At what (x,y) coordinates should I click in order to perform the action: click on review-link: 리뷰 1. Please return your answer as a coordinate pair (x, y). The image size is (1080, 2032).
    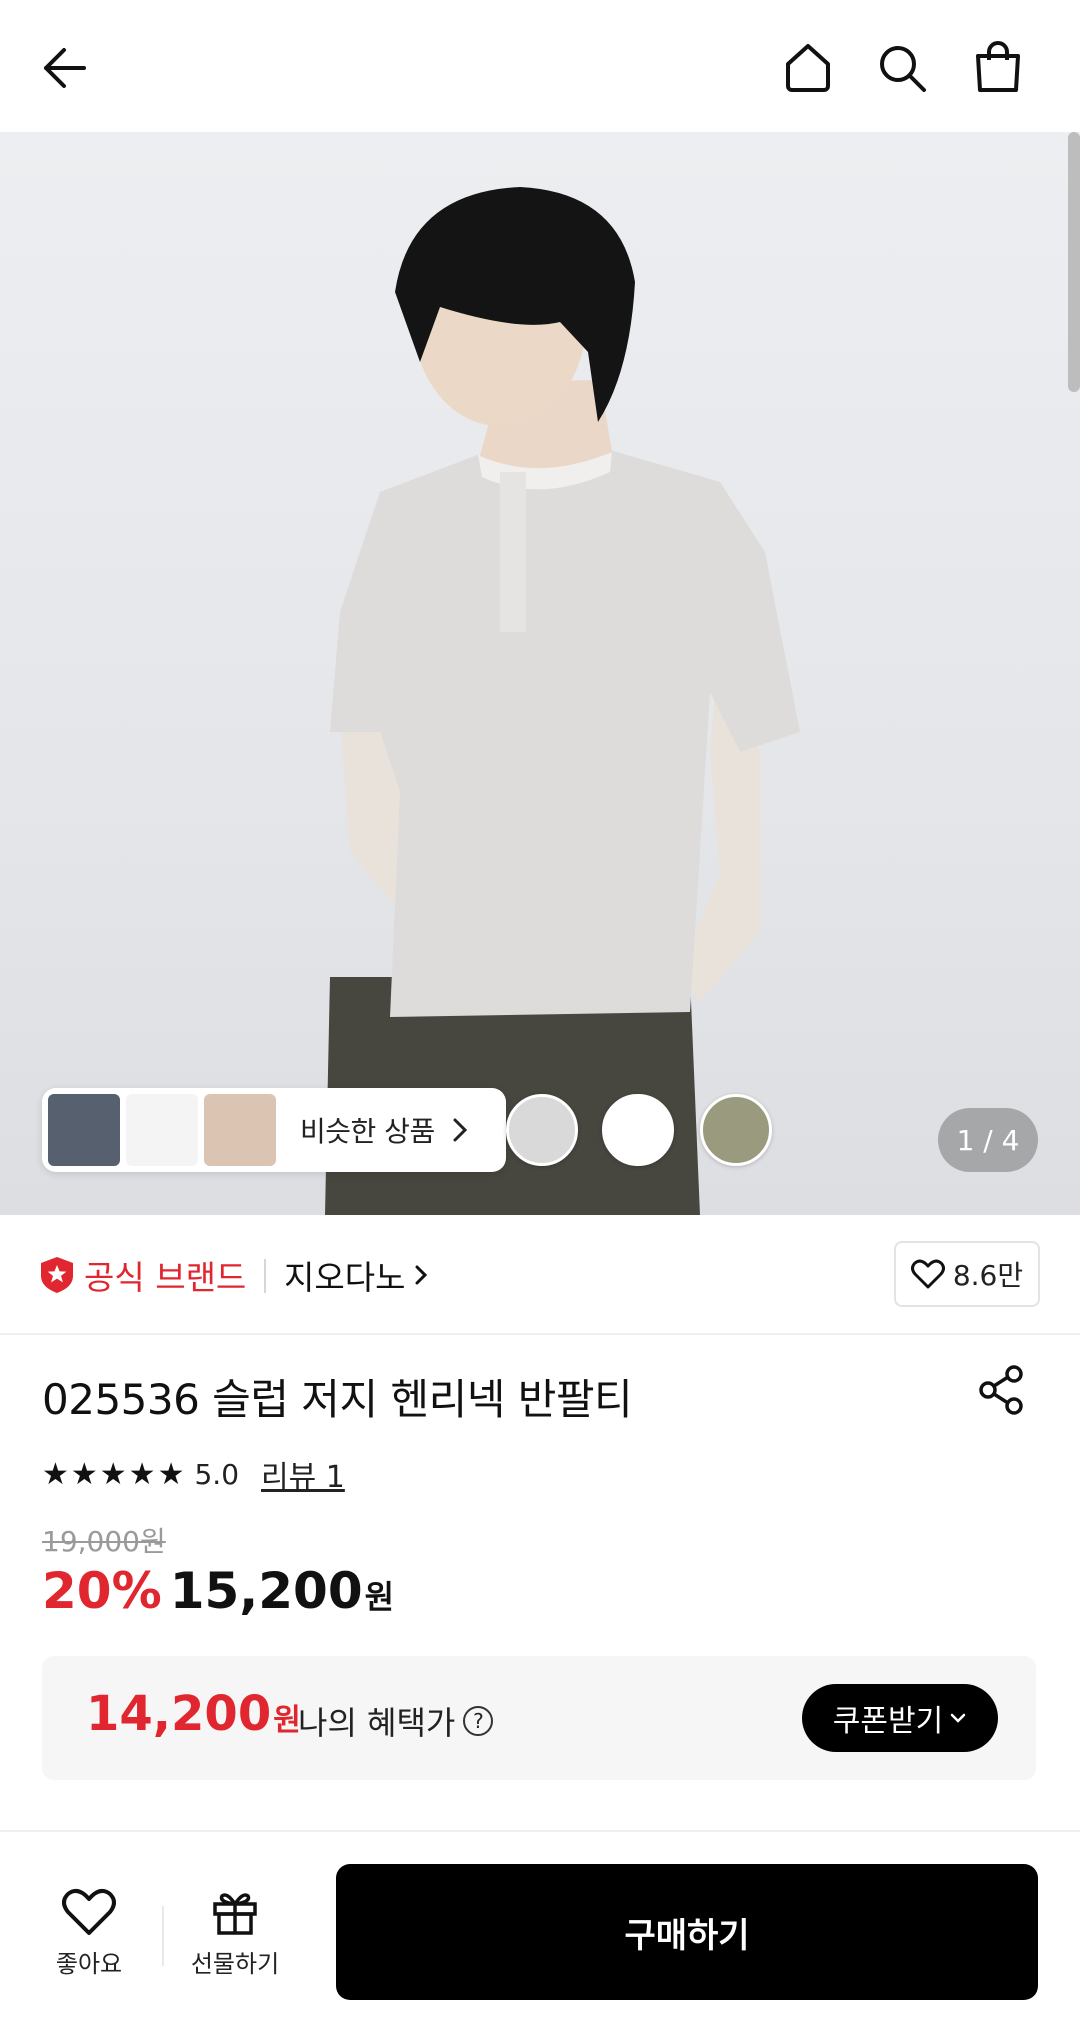
    Looking at the image, I should click on (303, 1474).